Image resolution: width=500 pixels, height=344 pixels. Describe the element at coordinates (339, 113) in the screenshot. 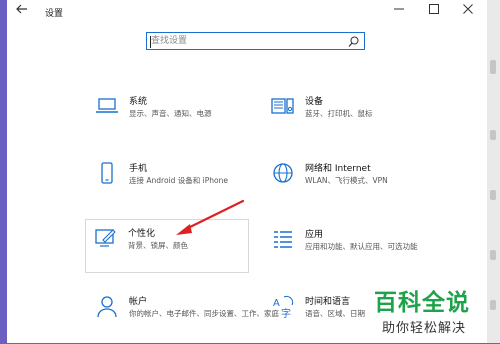

I see `tile-description: 蓝牙、打印机、鼠标` at that location.